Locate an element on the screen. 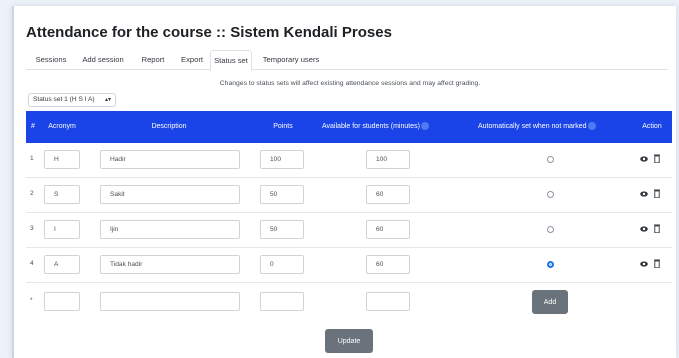  description-input: Hadir is located at coordinates (170, 159).